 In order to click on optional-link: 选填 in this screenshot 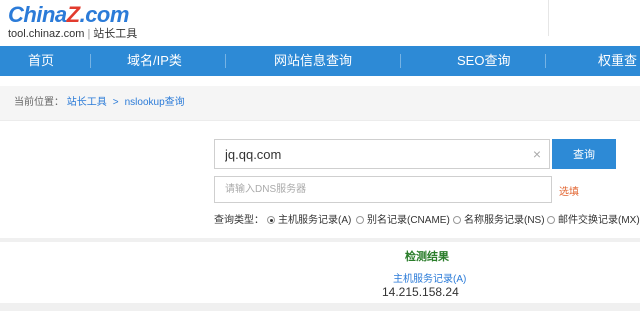, I will do `click(569, 190)`.